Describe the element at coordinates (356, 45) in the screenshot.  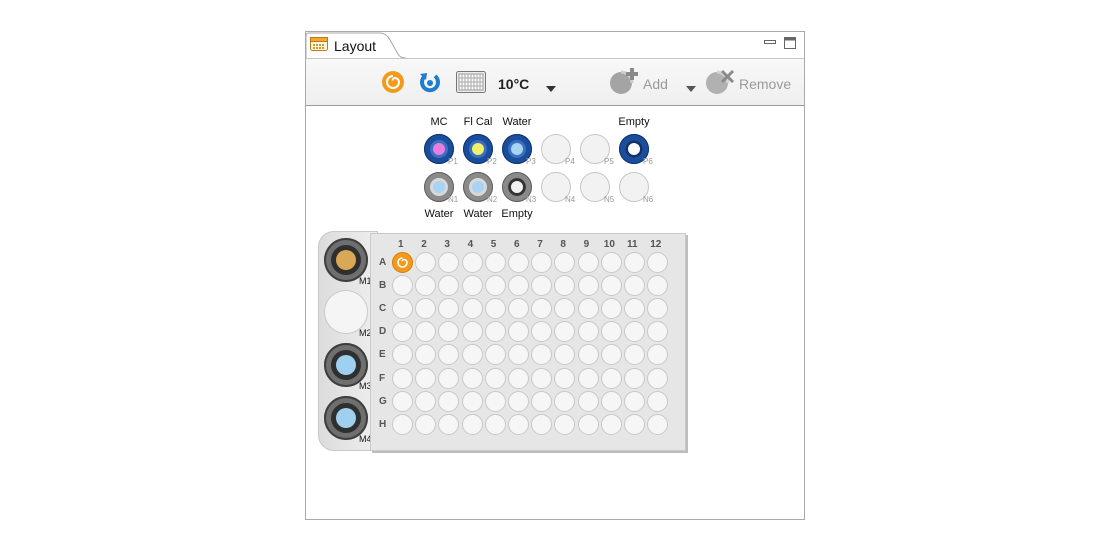
I see `tab-layout: Layout` at that location.